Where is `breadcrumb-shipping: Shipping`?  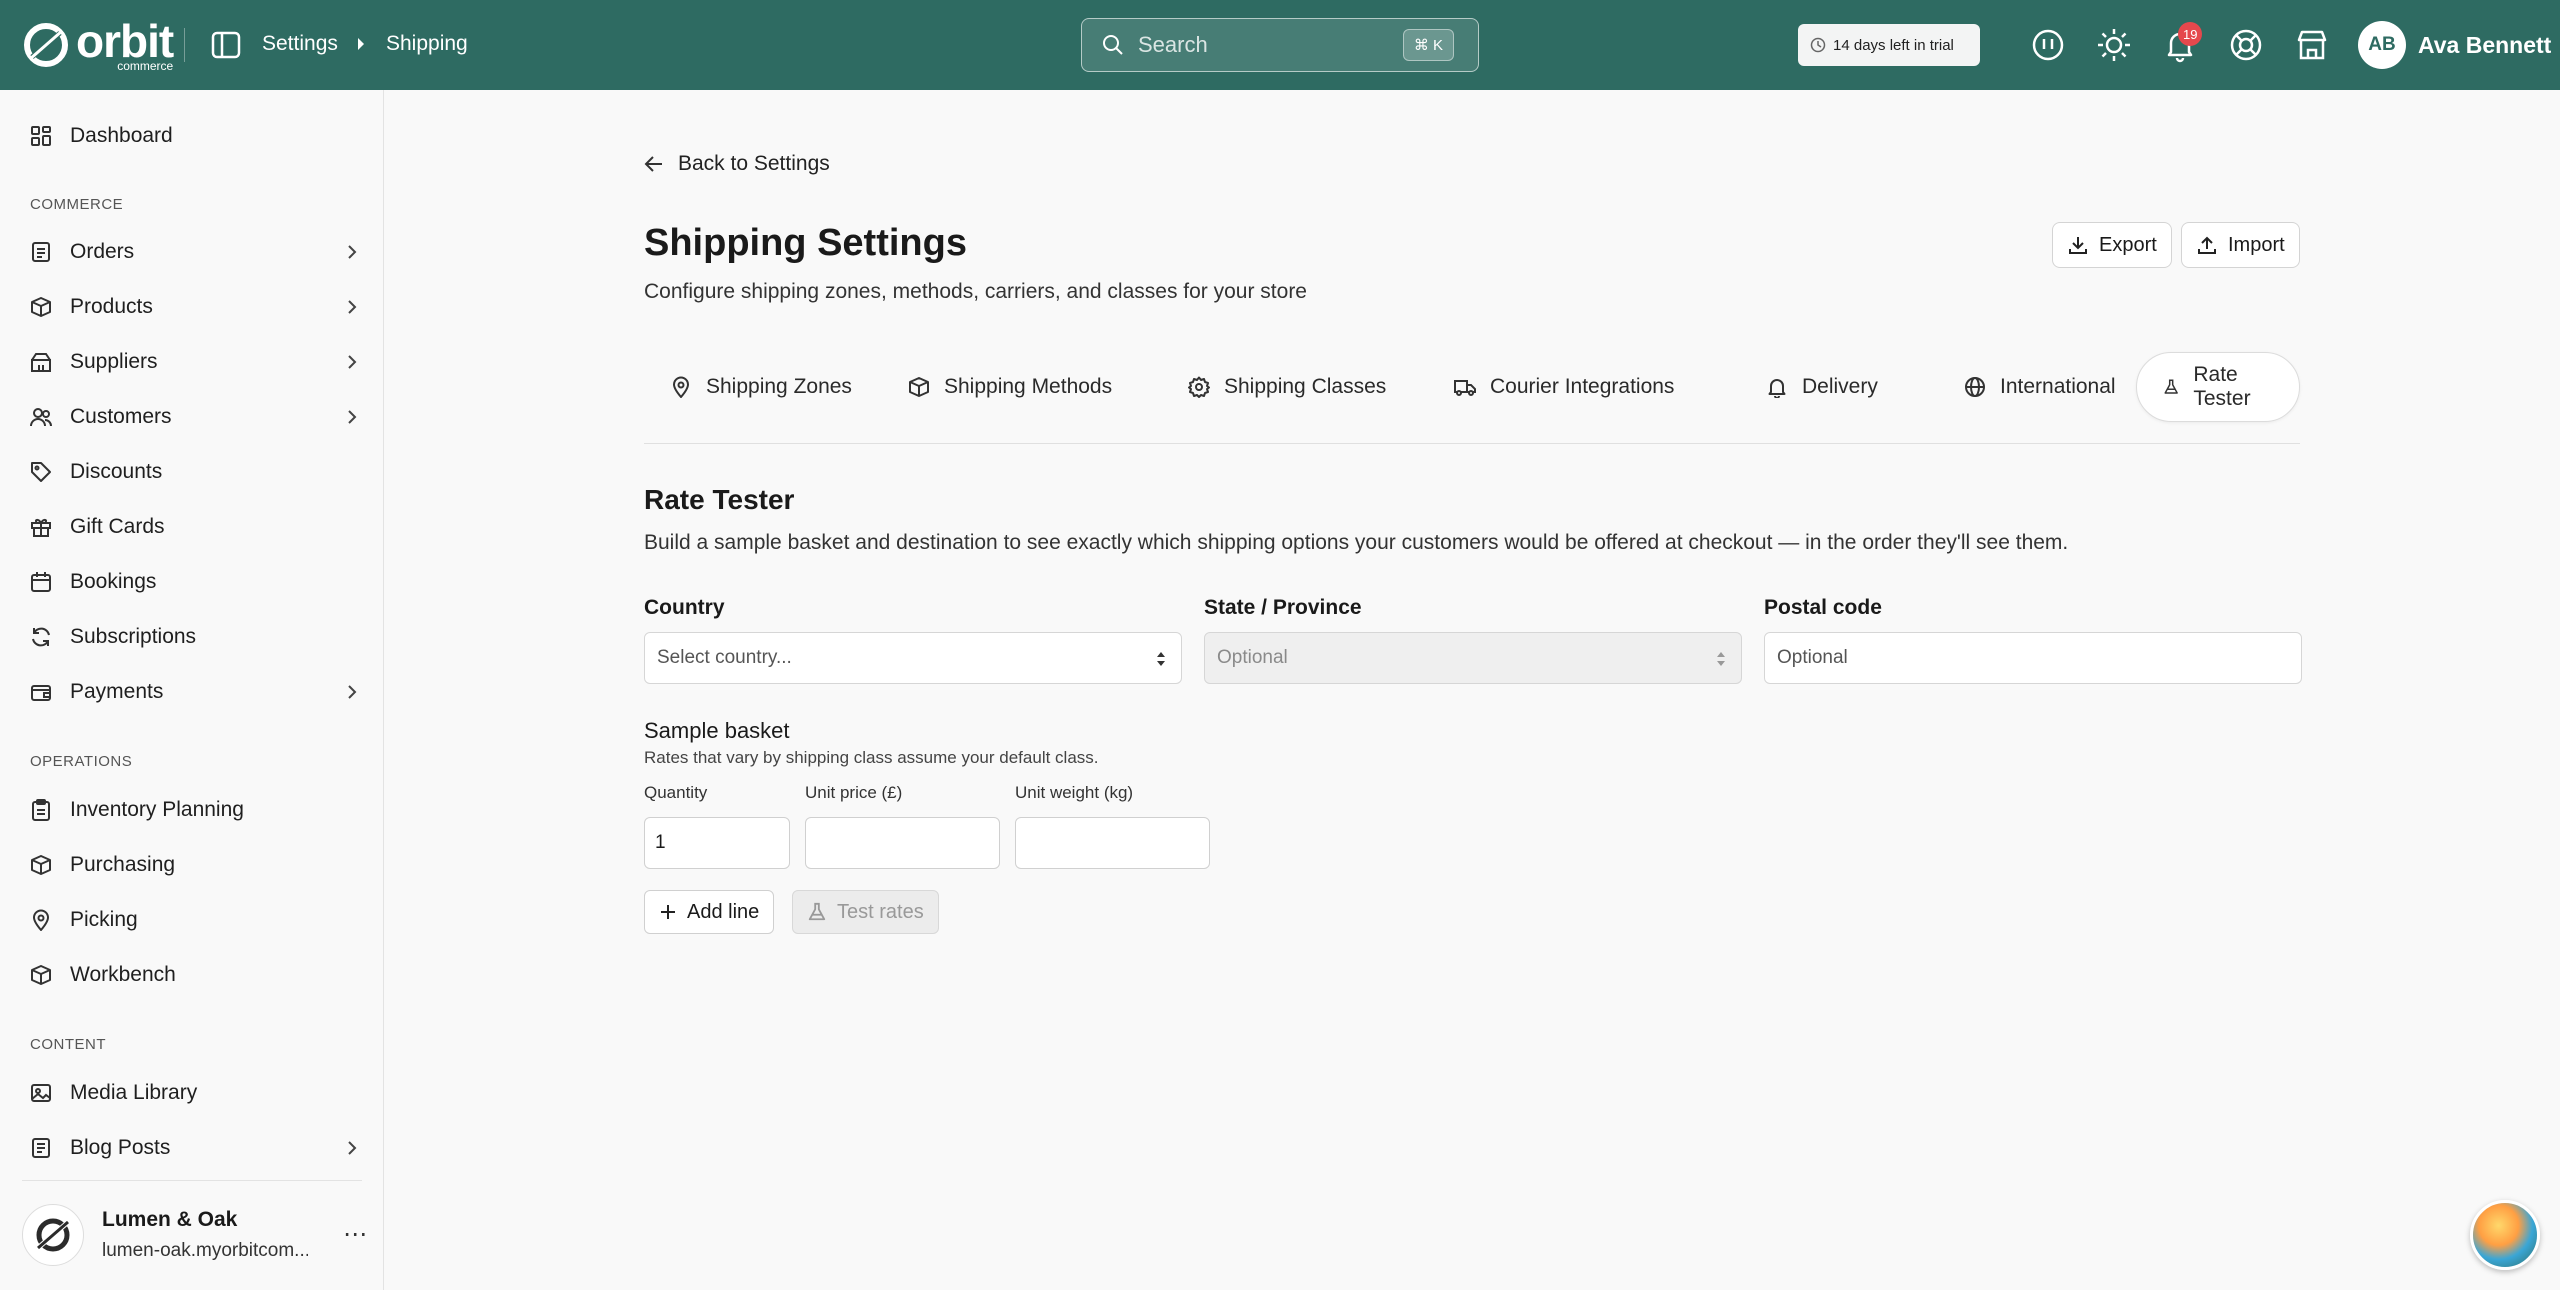 breadcrumb-shipping: Shipping is located at coordinates (427, 44).